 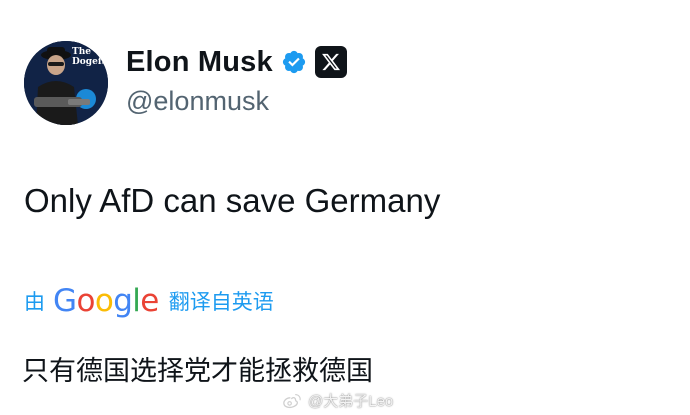 What do you see at coordinates (66, 83) in the screenshot?
I see `avatar: The Dogefather` at bounding box center [66, 83].